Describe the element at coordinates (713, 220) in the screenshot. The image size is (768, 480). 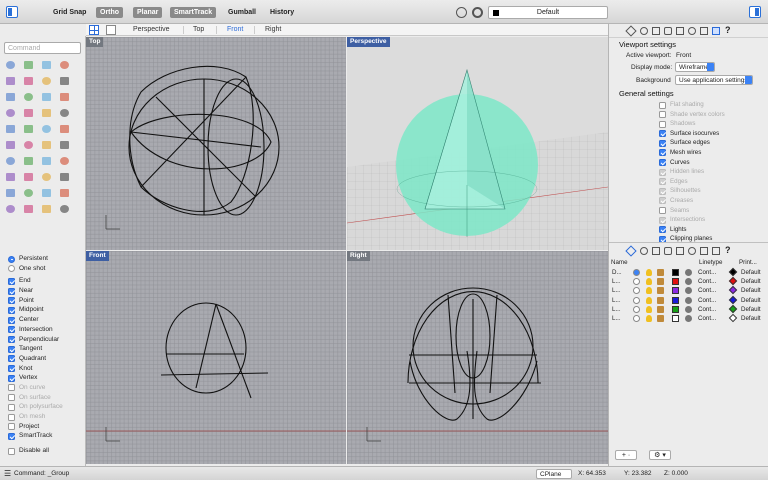
I see `setting-checkbox: Intersections` at that location.